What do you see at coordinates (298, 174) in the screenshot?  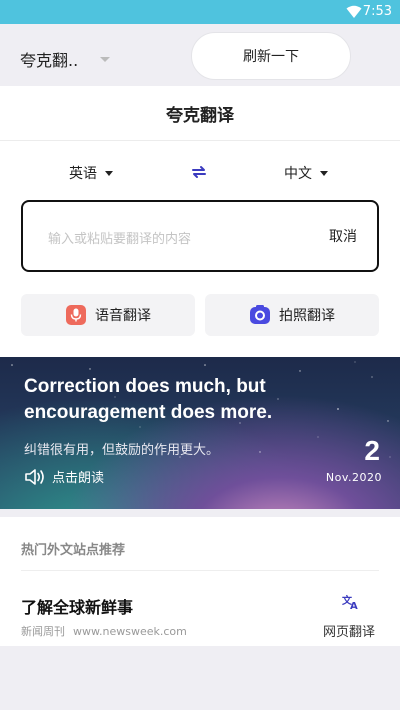 I see `target-language-label: 中文` at bounding box center [298, 174].